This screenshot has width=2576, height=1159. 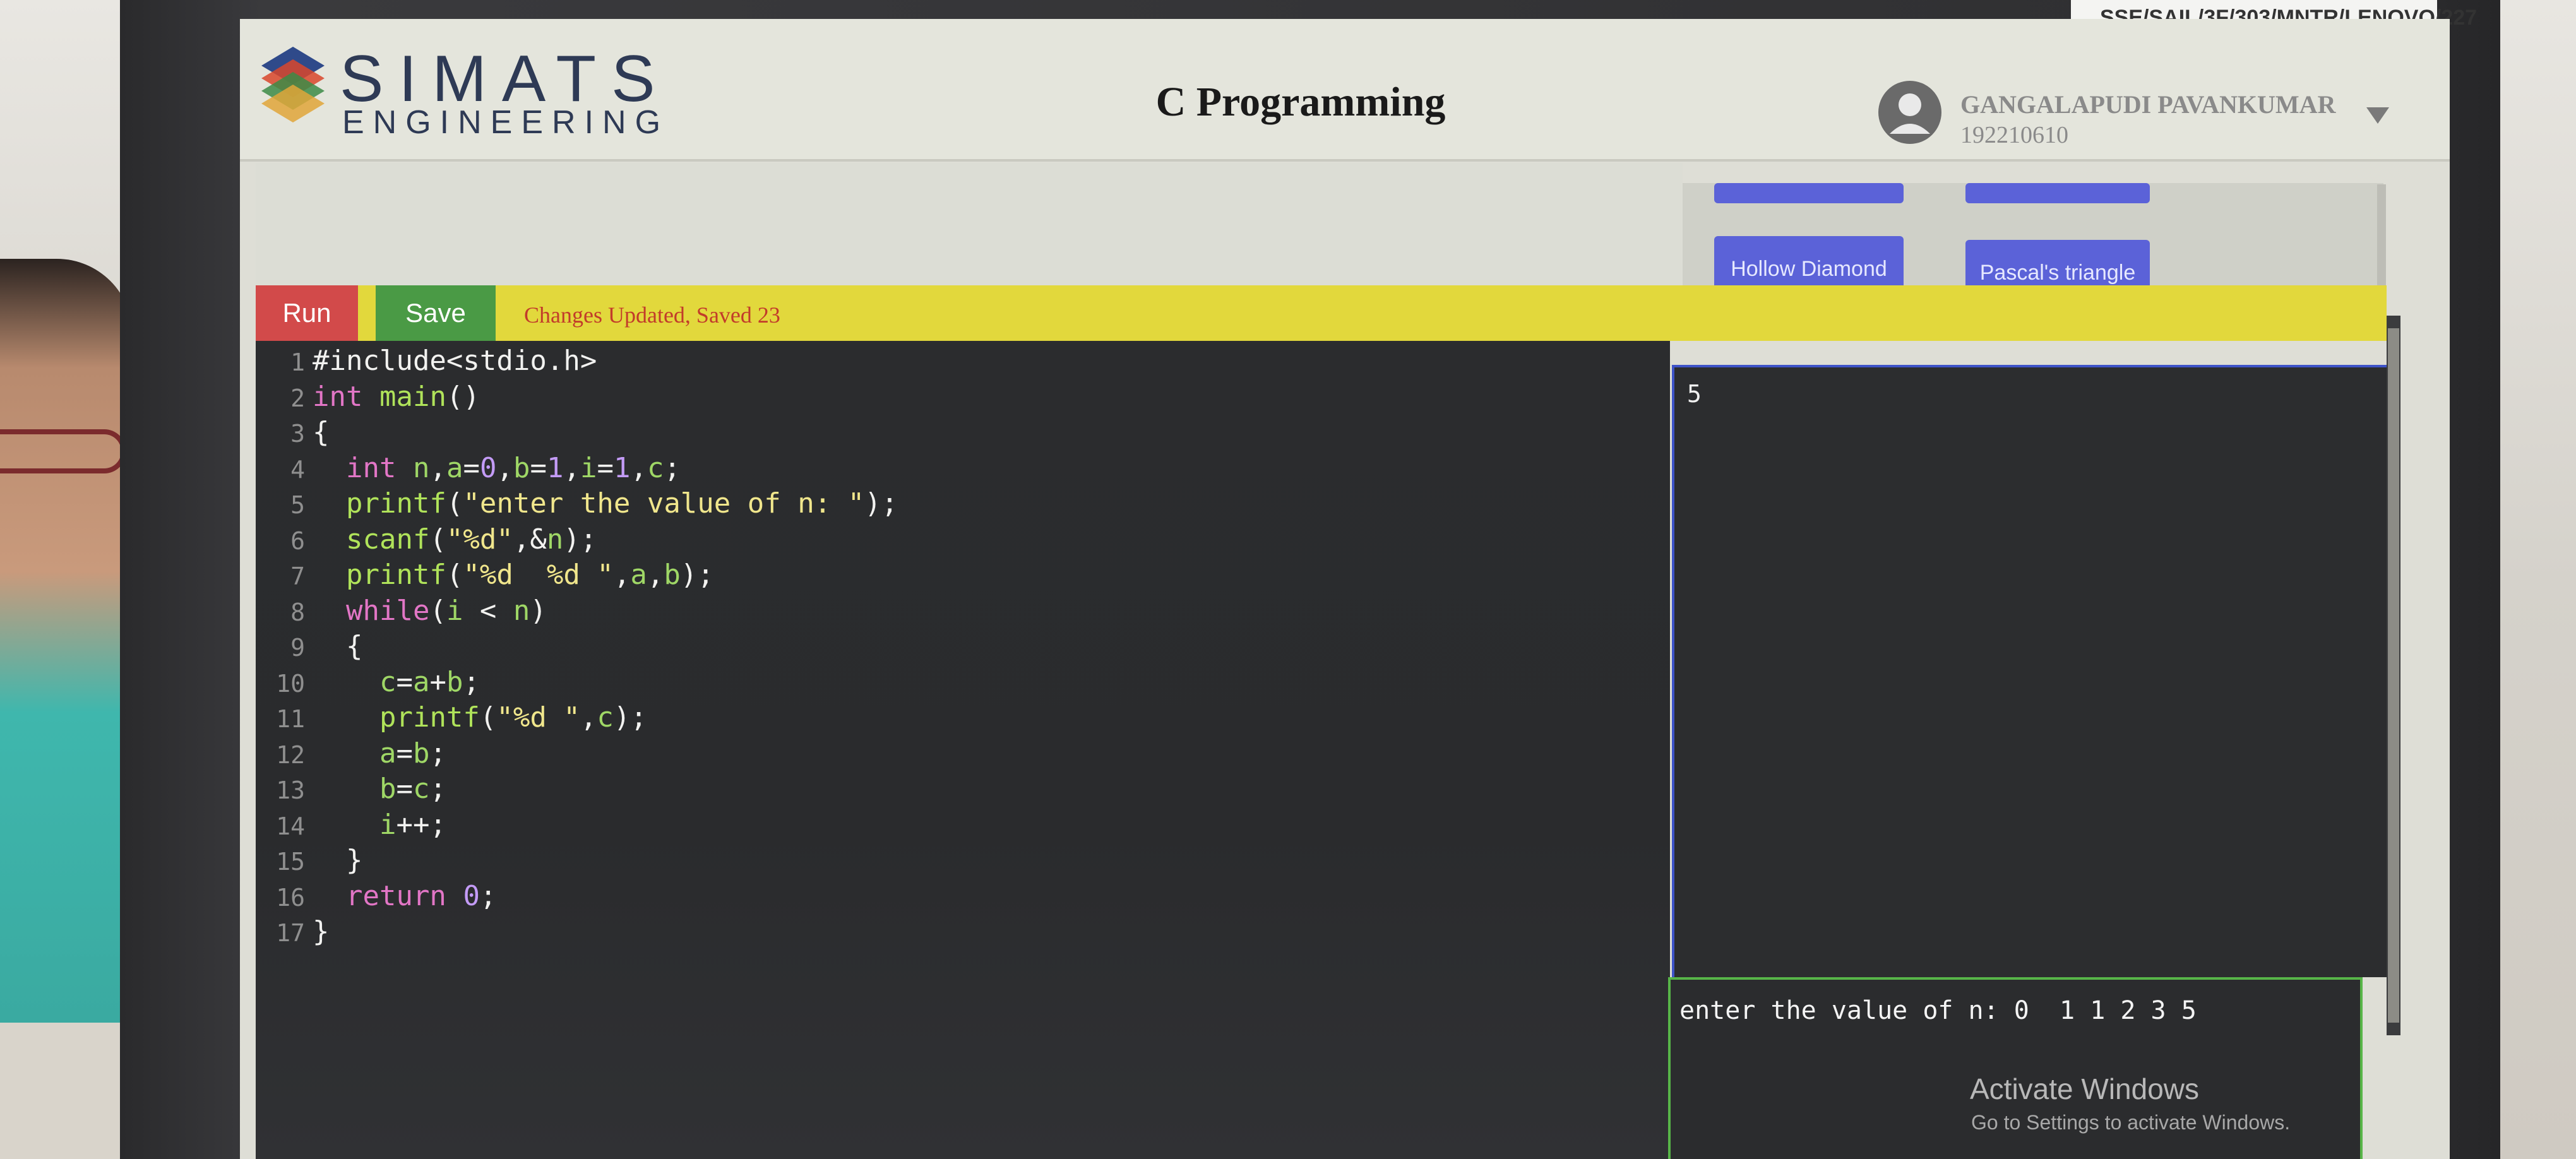 What do you see at coordinates (1321, 313) in the screenshot?
I see `editor-toolbar: Run Save Changes Updated, Saved 23` at bounding box center [1321, 313].